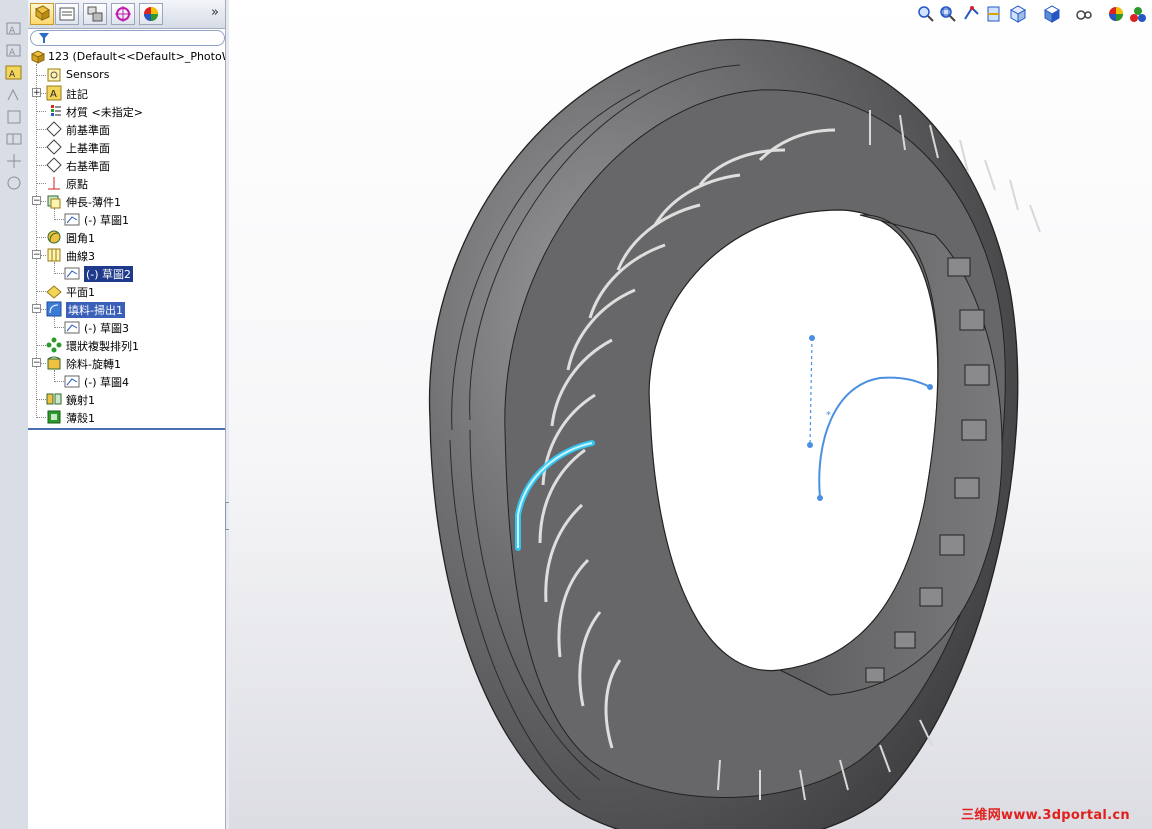 This screenshot has width=1152, height=829. Describe the element at coordinates (42, 14) in the screenshot. I see `featuremanager-tree-icon` at that location.